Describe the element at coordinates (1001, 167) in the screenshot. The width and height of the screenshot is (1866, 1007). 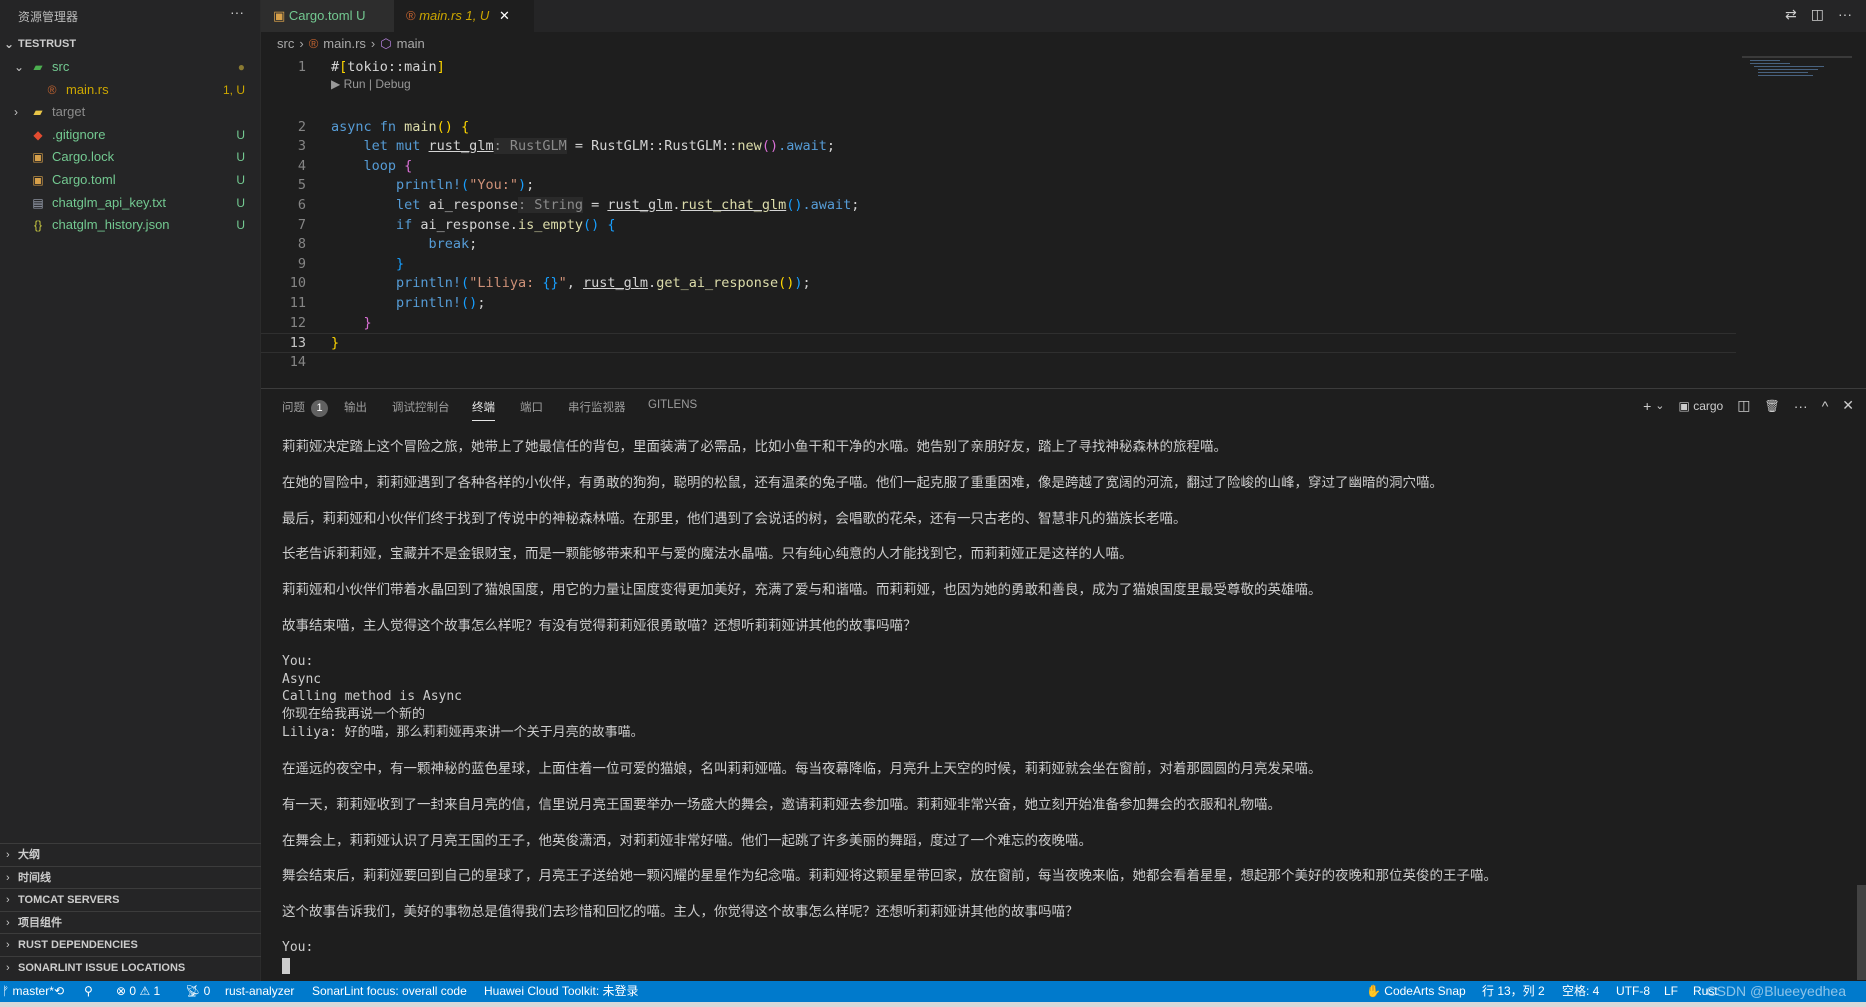
I see `code-line: 4 loop {` at that location.